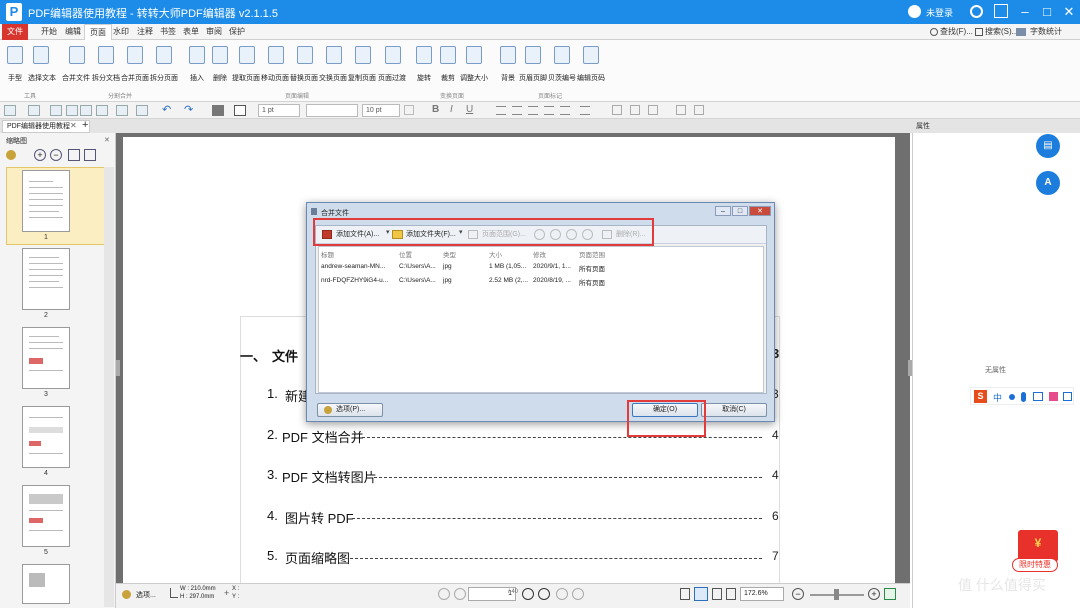 The height and width of the screenshot is (608, 1080). What do you see at coordinates (218, 110) in the screenshot?
I see `fill-color-icon` at bounding box center [218, 110].